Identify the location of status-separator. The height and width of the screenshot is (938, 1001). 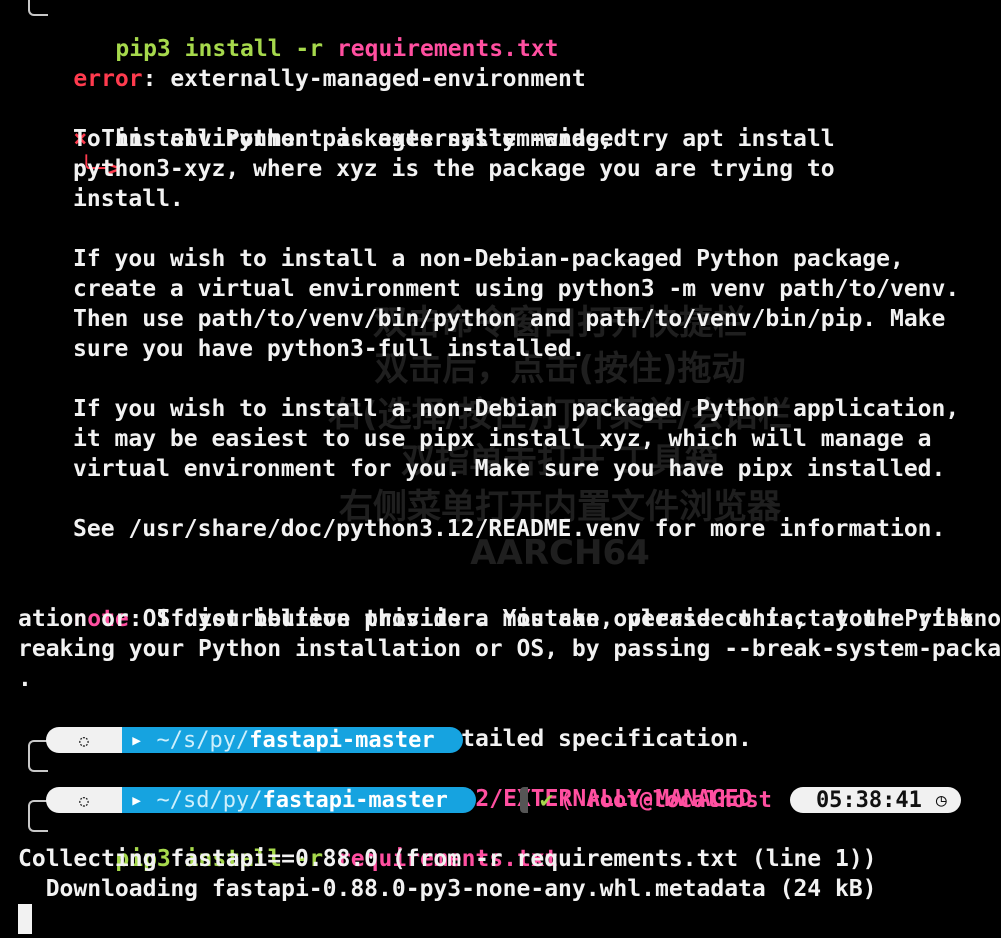
(524, 800).